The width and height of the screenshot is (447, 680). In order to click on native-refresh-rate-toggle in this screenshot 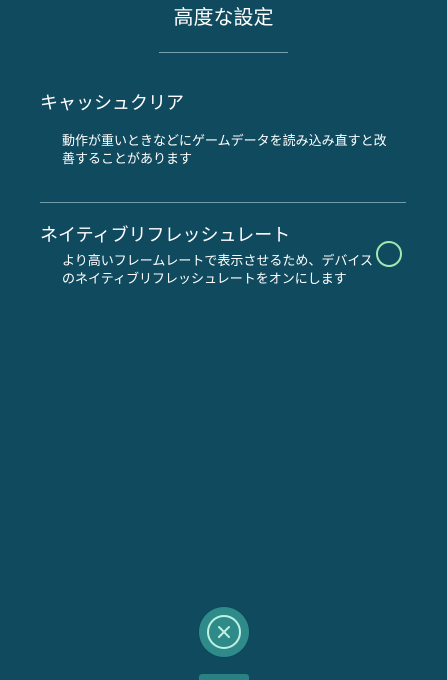, I will do `click(389, 254)`.